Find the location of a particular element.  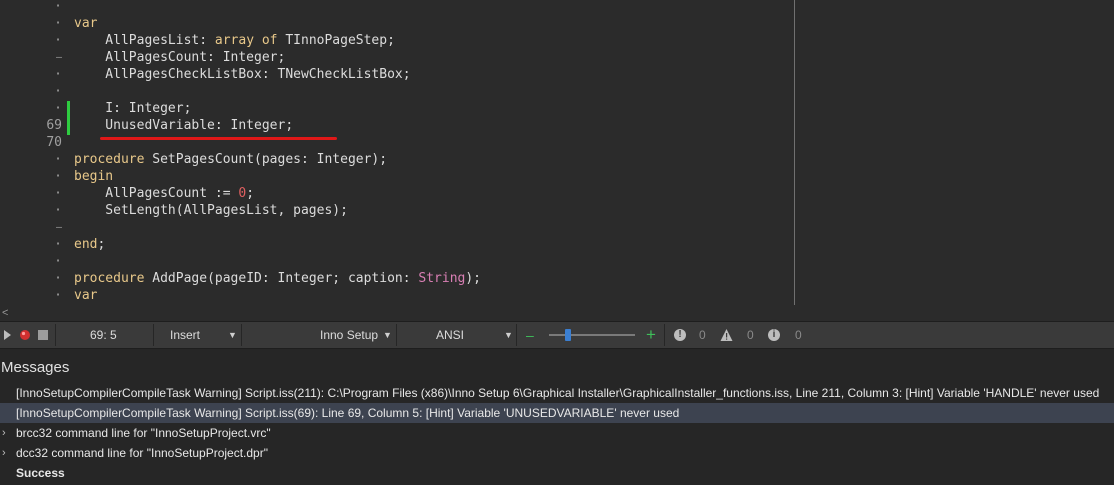

messages-title: Messages is located at coordinates (35, 367).